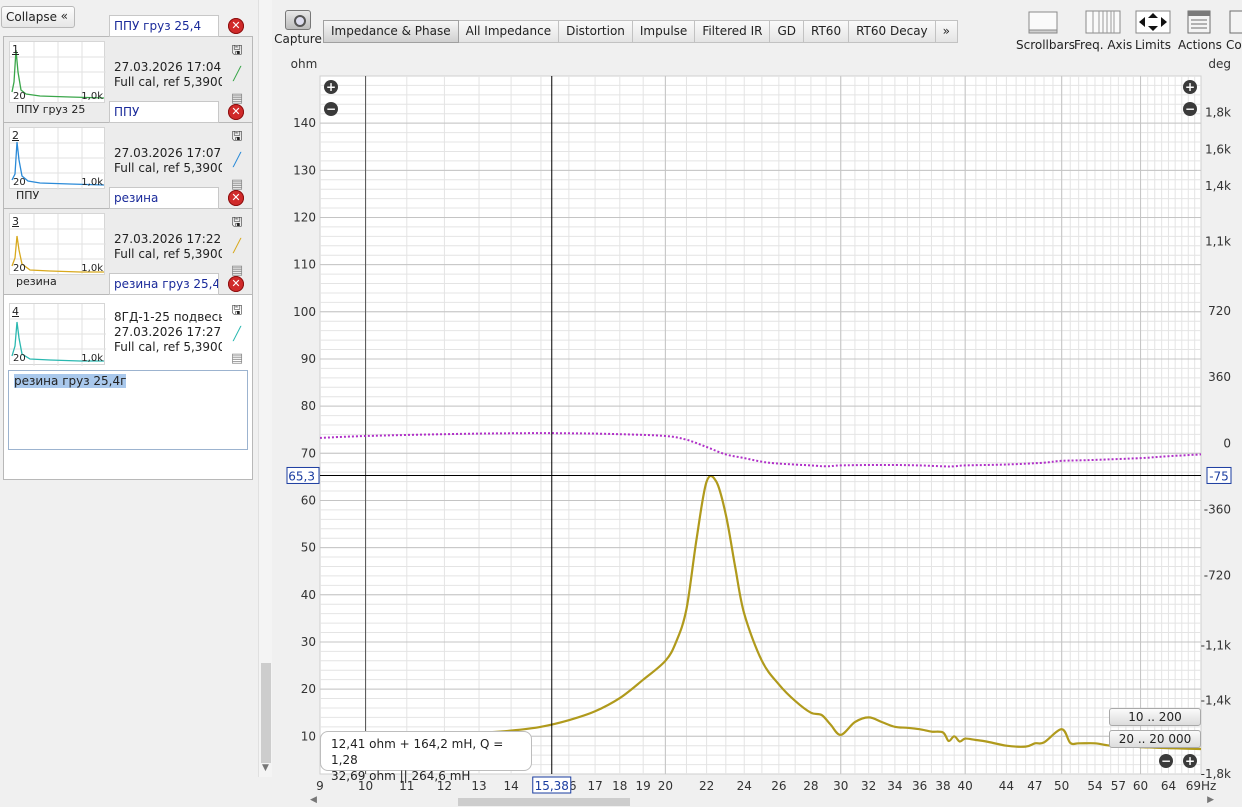  What do you see at coordinates (1043, 22) in the screenshot?
I see `scrollbars-icon` at bounding box center [1043, 22].